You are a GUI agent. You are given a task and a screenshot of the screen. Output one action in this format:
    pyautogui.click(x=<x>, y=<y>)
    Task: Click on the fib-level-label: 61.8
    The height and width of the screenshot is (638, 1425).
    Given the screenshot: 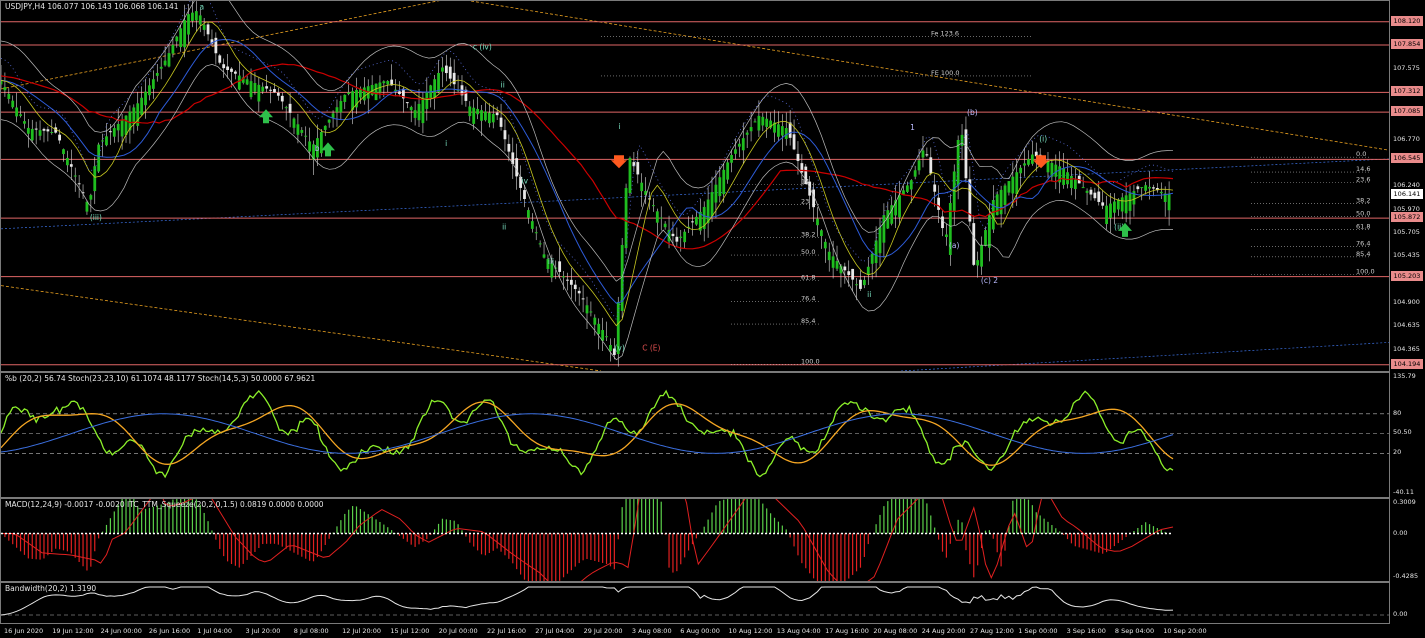 What is the action you would take?
    pyautogui.click(x=808, y=277)
    